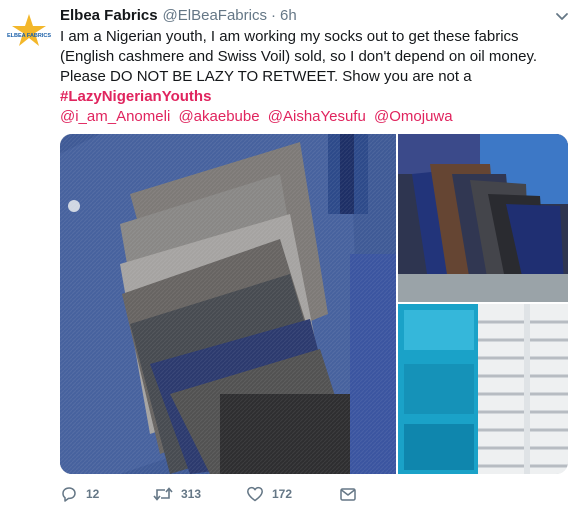 The width and height of the screenshot is (577, 512). Describe the element at coordinates (109, 16) in the screenshot. I see `display-name: Elbea Fabrics` at that location.